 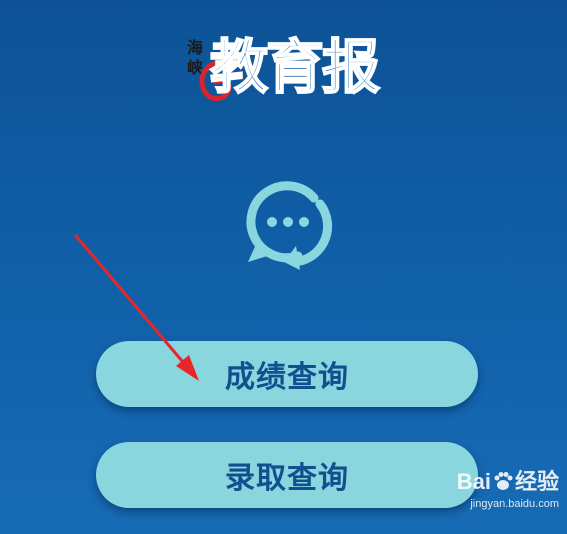 What do you see at coordinates (289, 225) in the screenshot?
I see `chat-refresh-icon` at bounding box center [289, 225].